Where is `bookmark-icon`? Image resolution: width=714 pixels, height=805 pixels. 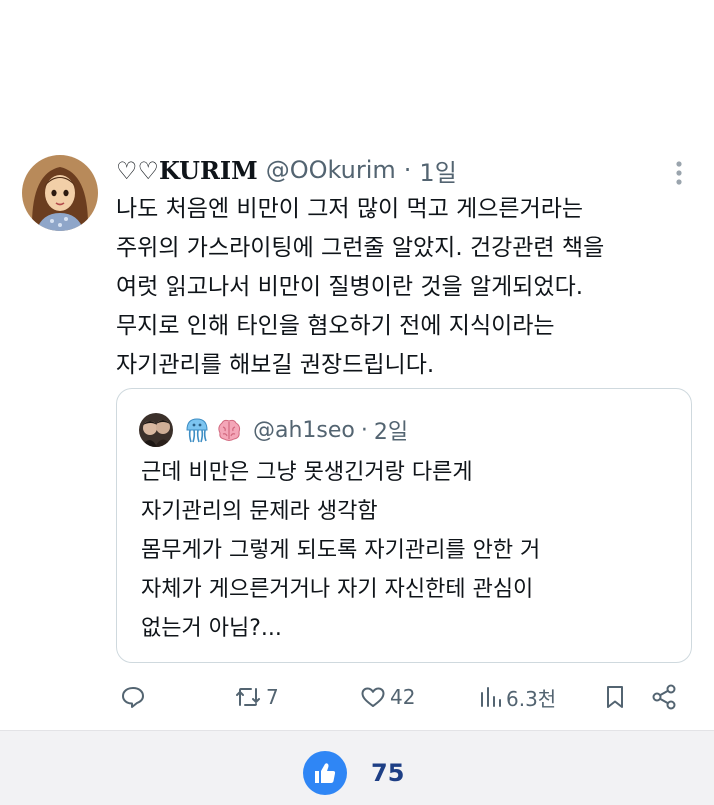 bookmark-icon is located at coordinates (615, 697).